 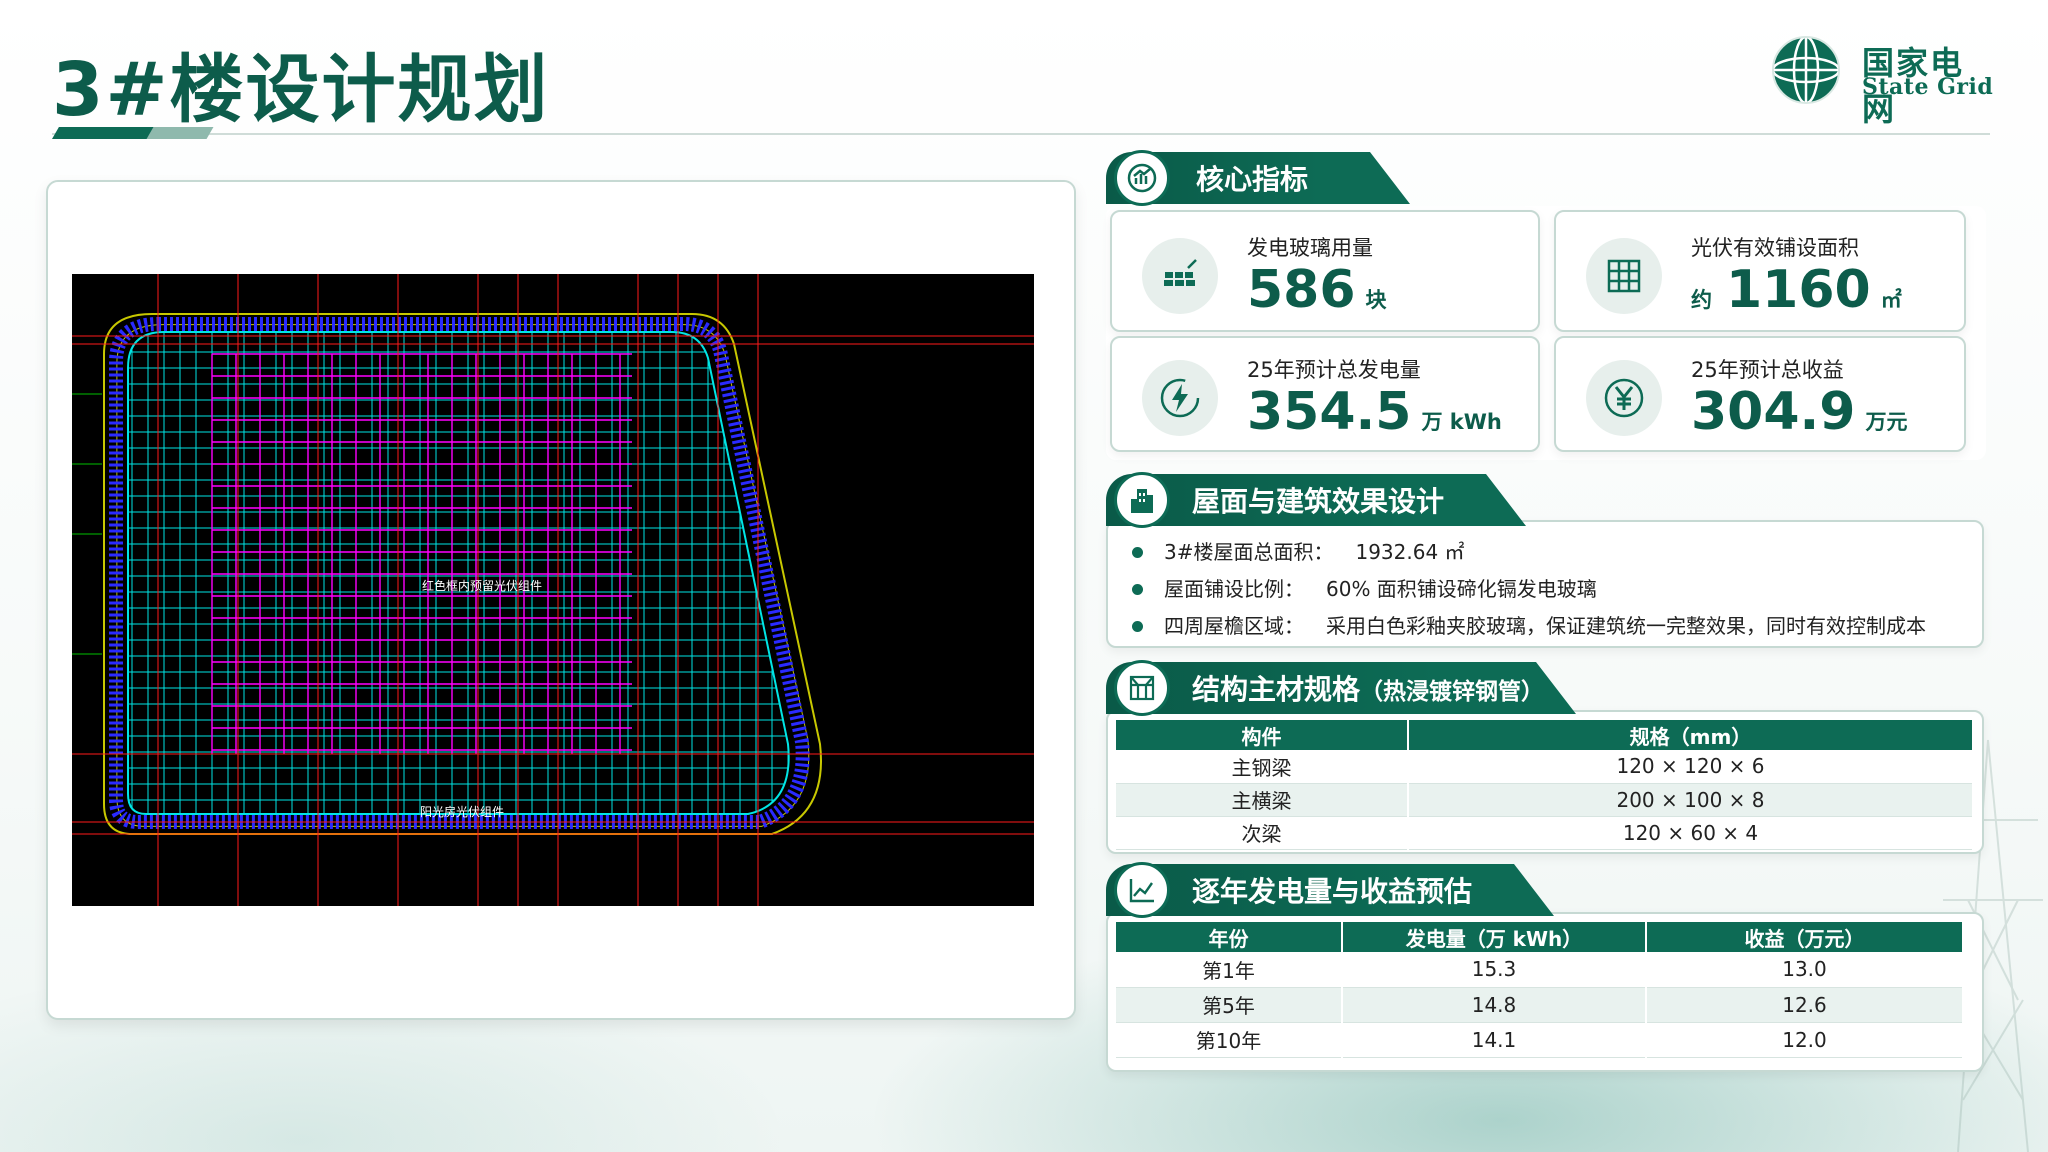 What do you see at coordinates (1891, 300) in the screenshot?
I see `metric-unit: ㎡` at bounding box center [1891, 300].